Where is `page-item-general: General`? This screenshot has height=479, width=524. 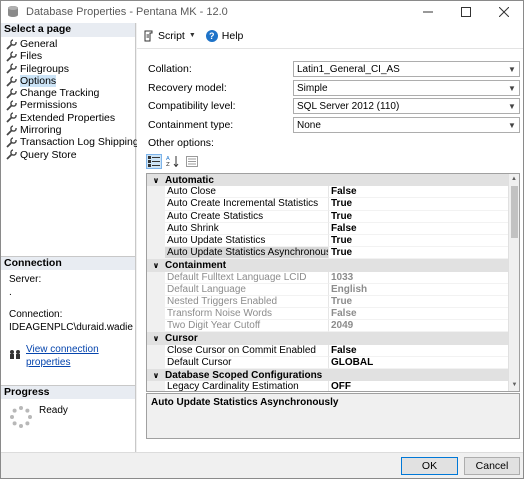 page-item-general: General is located at coordinates (70, 44).